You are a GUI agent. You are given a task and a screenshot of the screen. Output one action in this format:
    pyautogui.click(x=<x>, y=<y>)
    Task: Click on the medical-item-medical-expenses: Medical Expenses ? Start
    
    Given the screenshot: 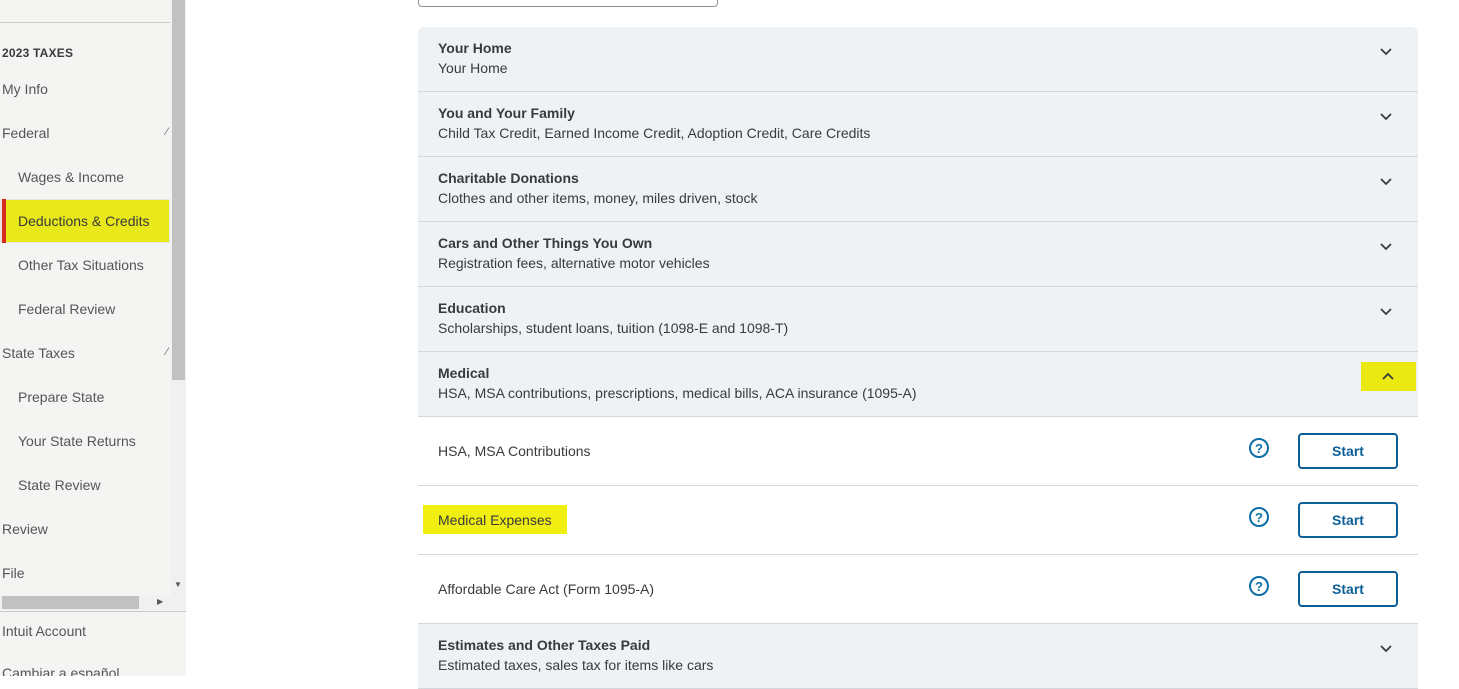 What is the action you would take?
    pyautogui.click(x=918, y=520)
    